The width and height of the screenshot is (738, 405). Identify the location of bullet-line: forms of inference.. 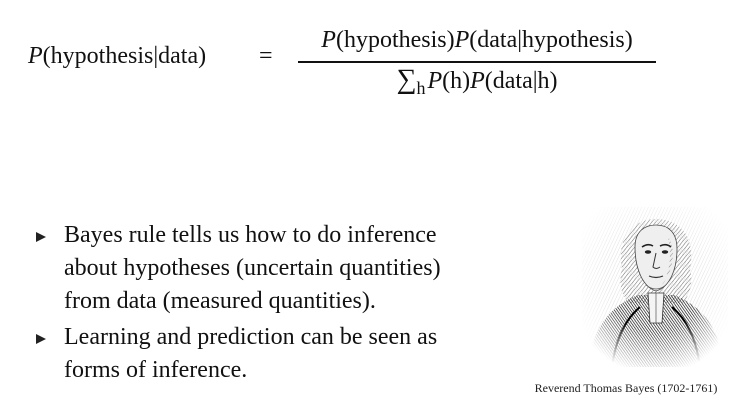
(156, 370).